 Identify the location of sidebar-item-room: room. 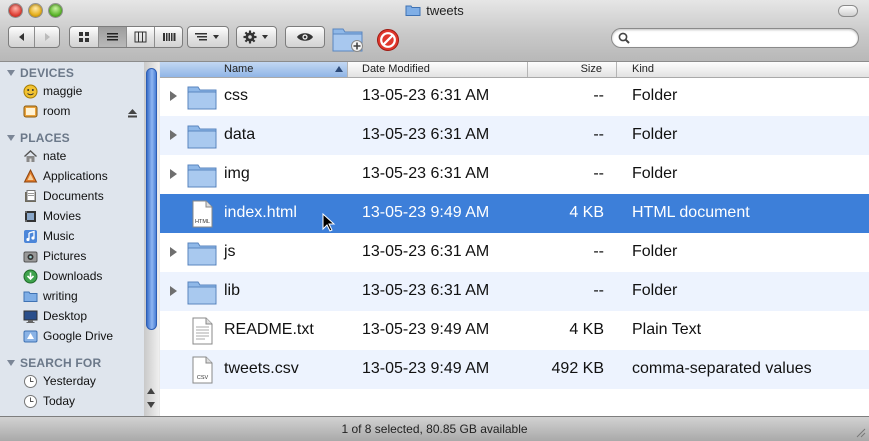
(46, 111).